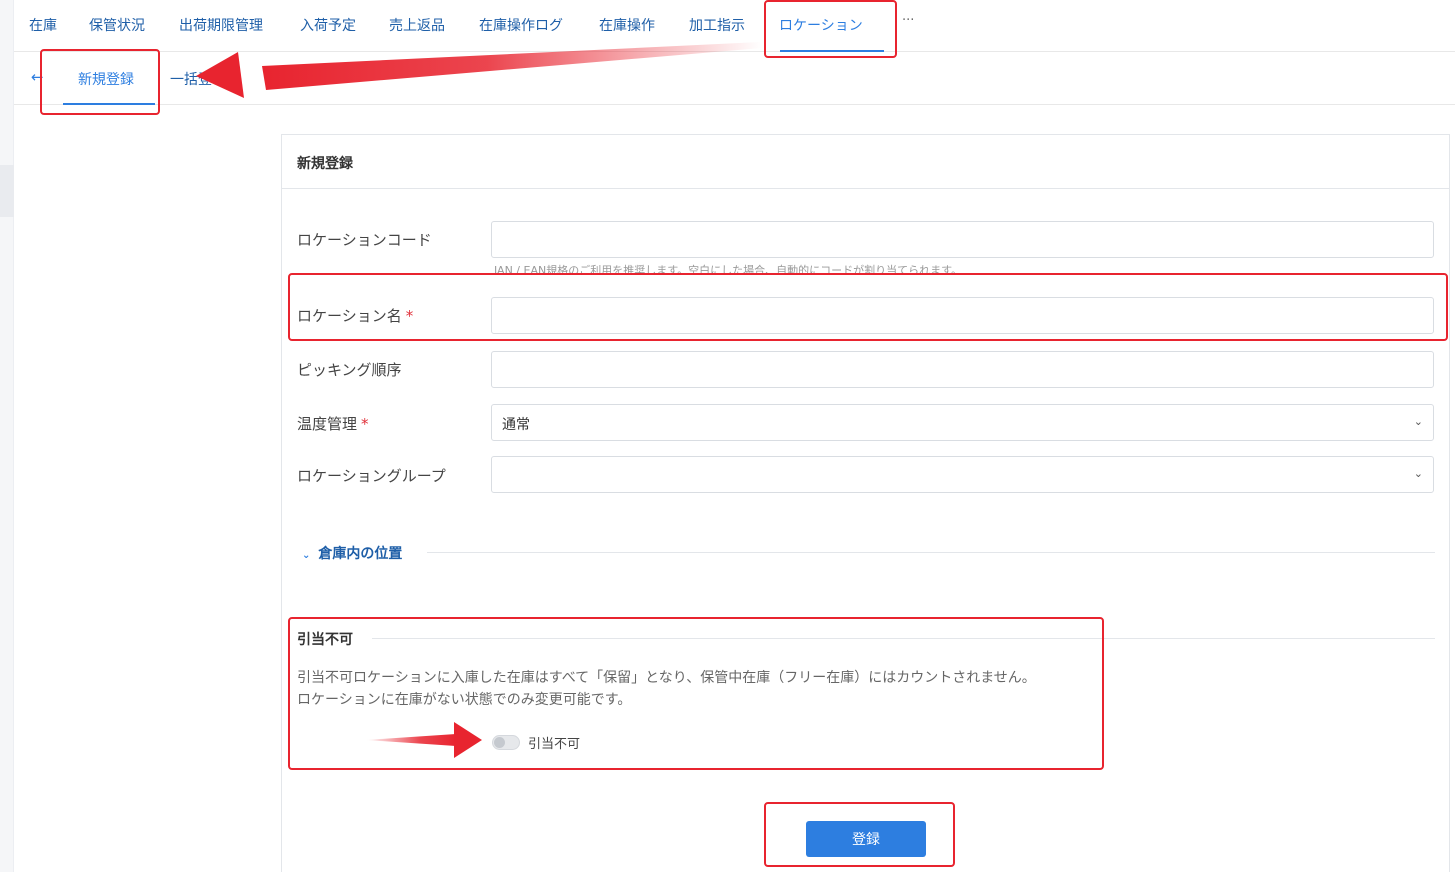 This screenshot has height=872, width=1455. What do you see at coordinates (464, 700) in the screenshot?
I see `desc-line-2: ロケーションに在庫がない状態でのみ変更可能です。` at bounding box center [464, 700].